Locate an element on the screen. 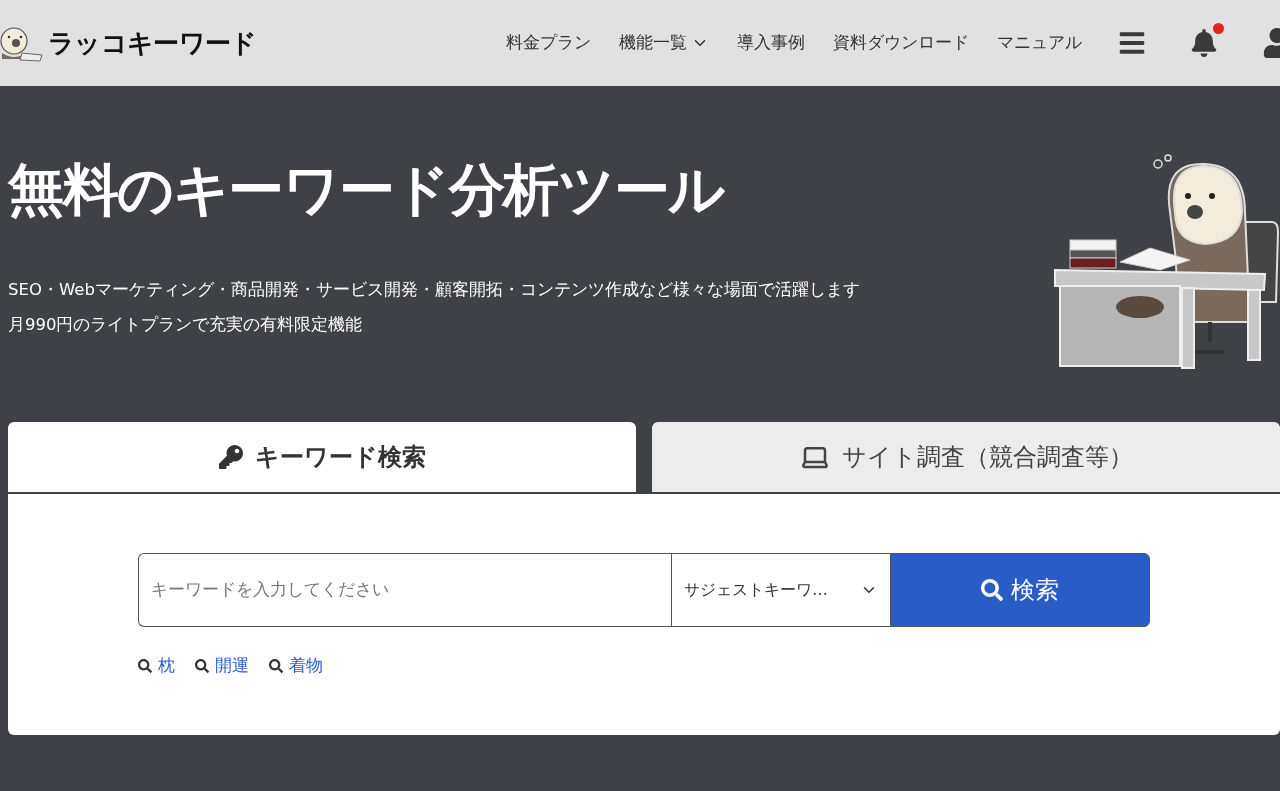 The image size is (1280, 791). hero-subtitle: SEO・Webマーケティング・商品開発・サービス開発・顧客開拓・コンテンツ作成など様々な場面で活躍します is located at coordinates (434, 290).